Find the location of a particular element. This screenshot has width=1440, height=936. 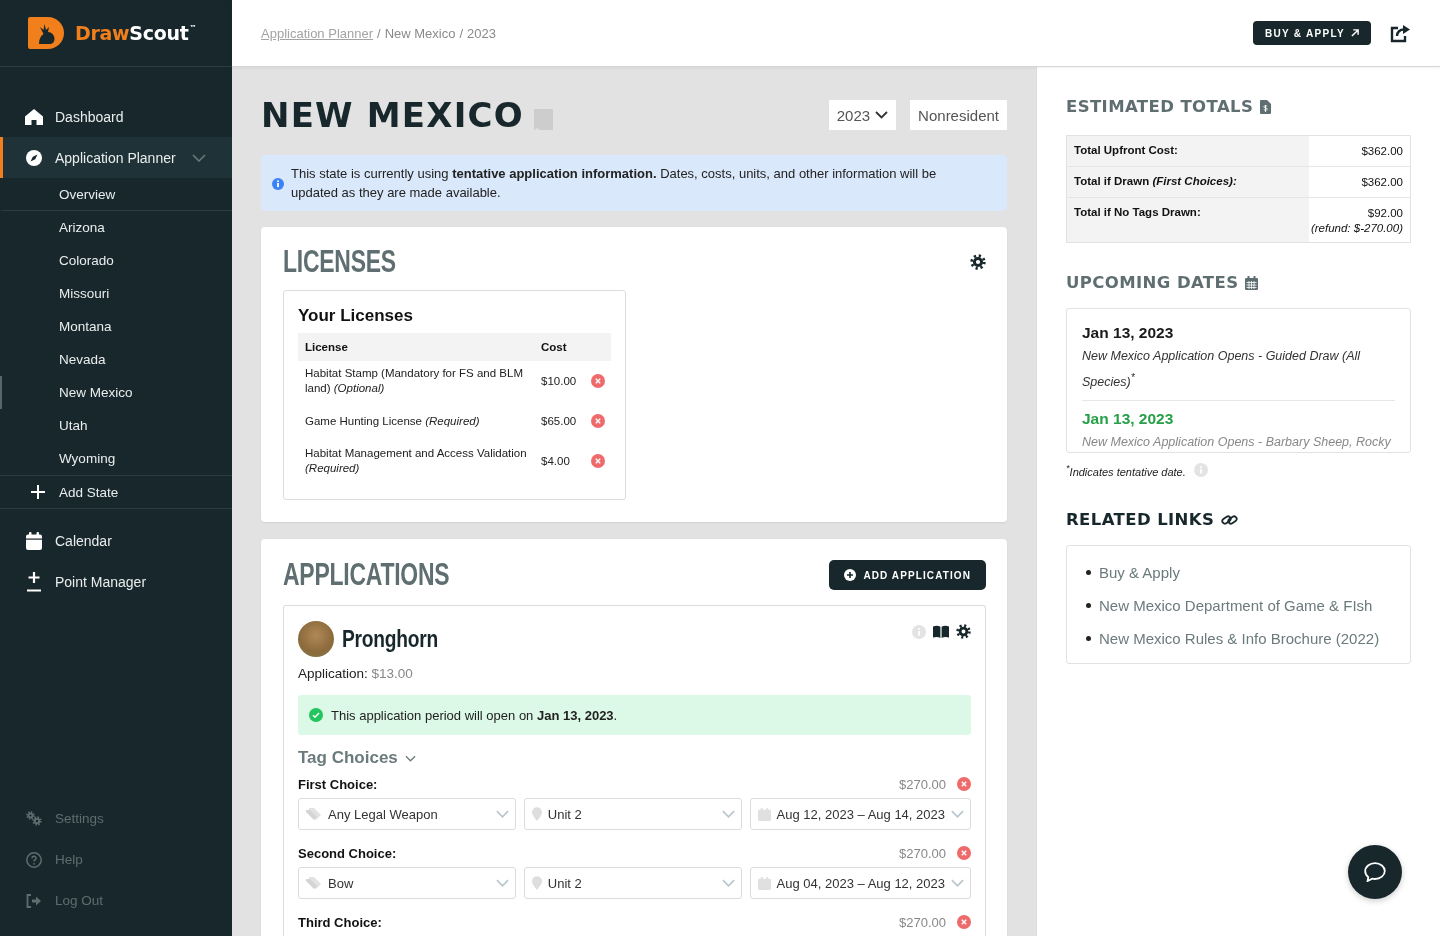

related-link: New Mexico Rules & Info Brochure (2022) is located at coordinates (1239, 638).